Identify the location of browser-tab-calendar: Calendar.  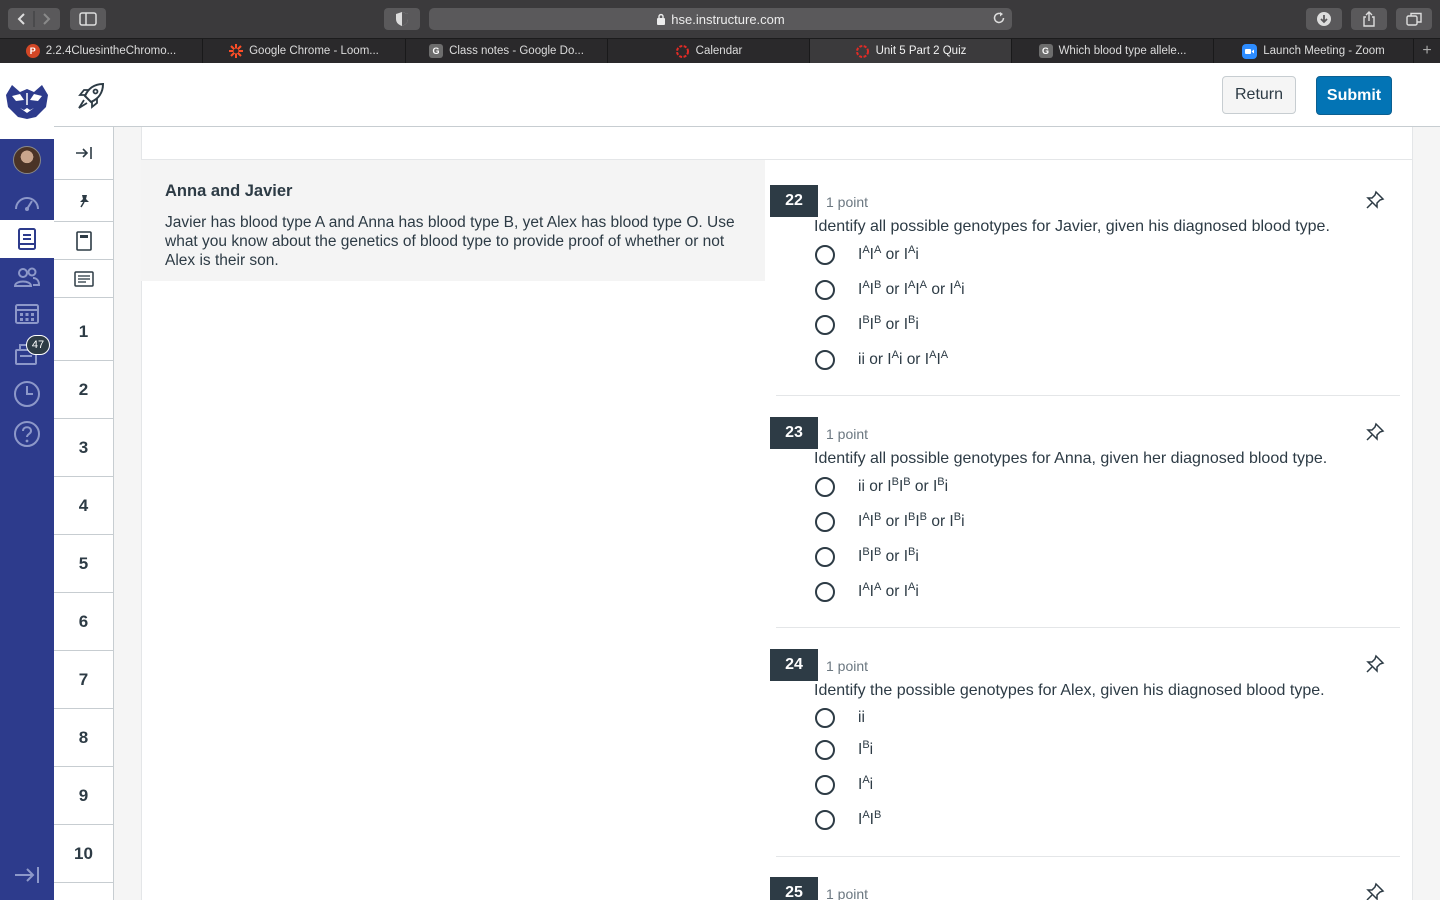
(709, 51).